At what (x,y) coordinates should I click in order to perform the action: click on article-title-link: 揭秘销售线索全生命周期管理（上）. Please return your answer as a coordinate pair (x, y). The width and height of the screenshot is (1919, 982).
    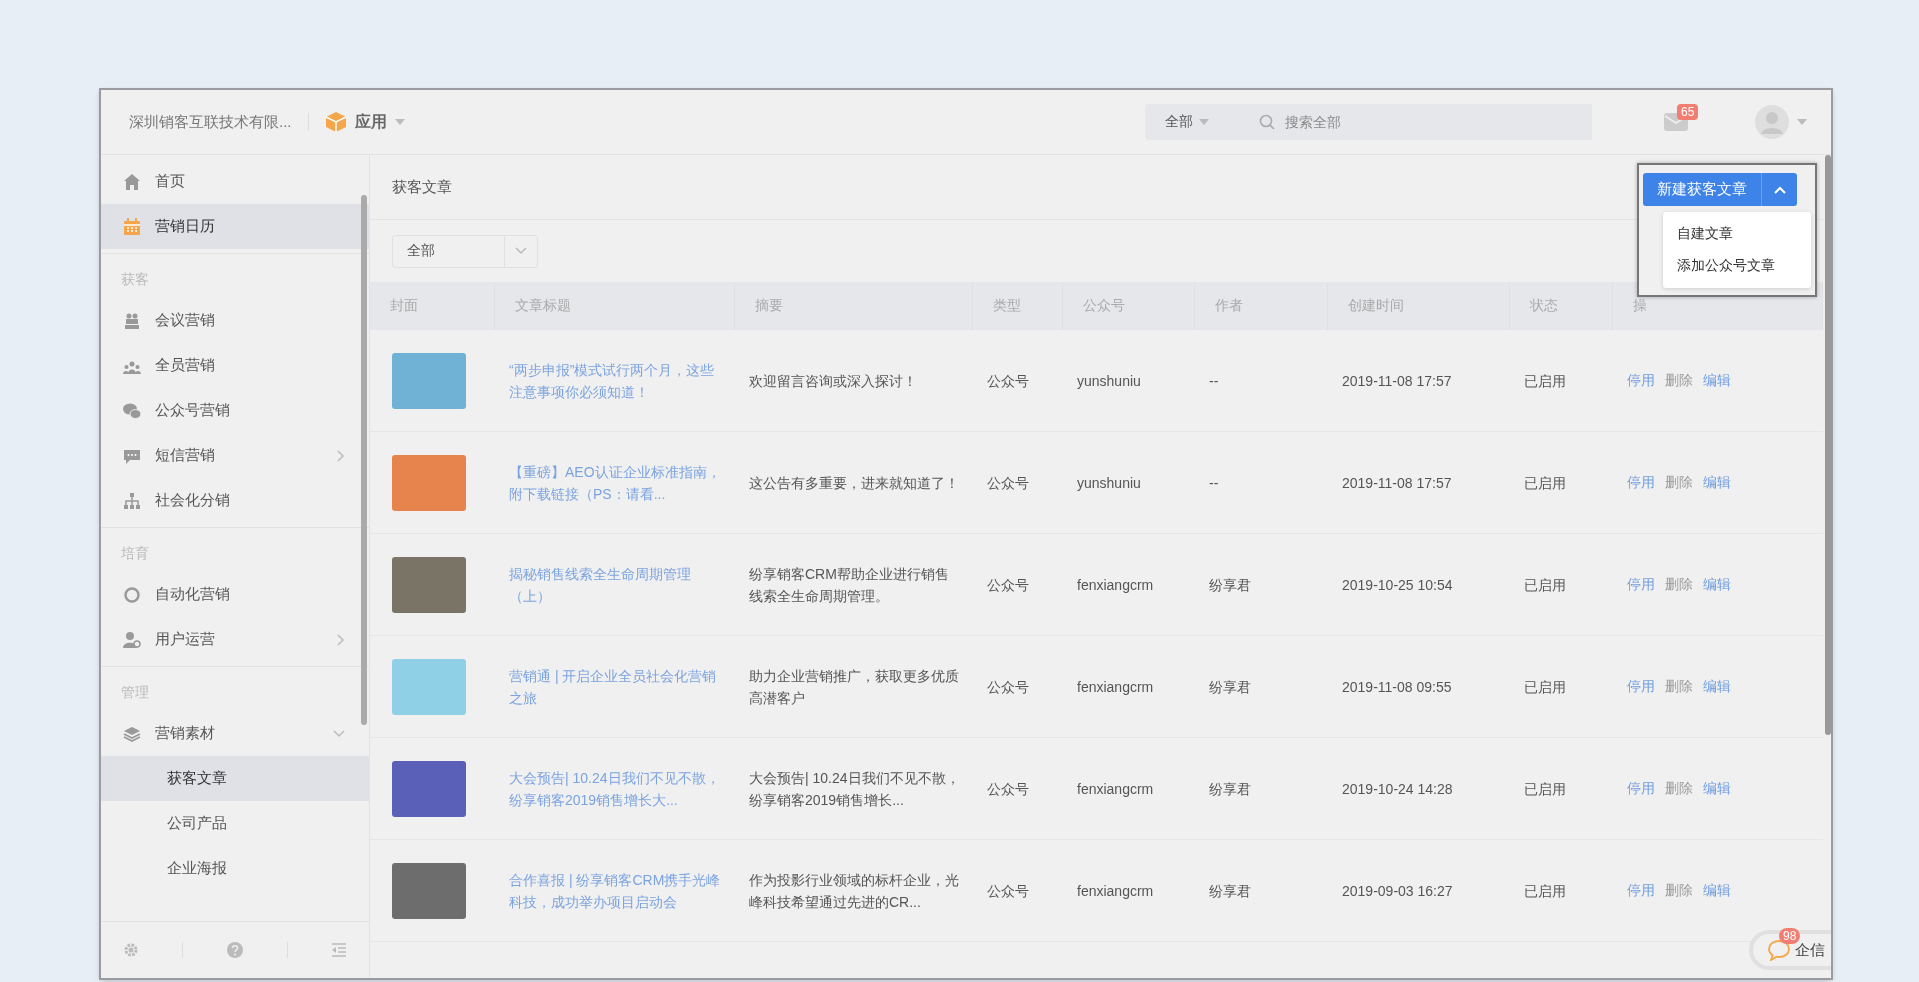
    Looking at the image, I should click on (616, 584).